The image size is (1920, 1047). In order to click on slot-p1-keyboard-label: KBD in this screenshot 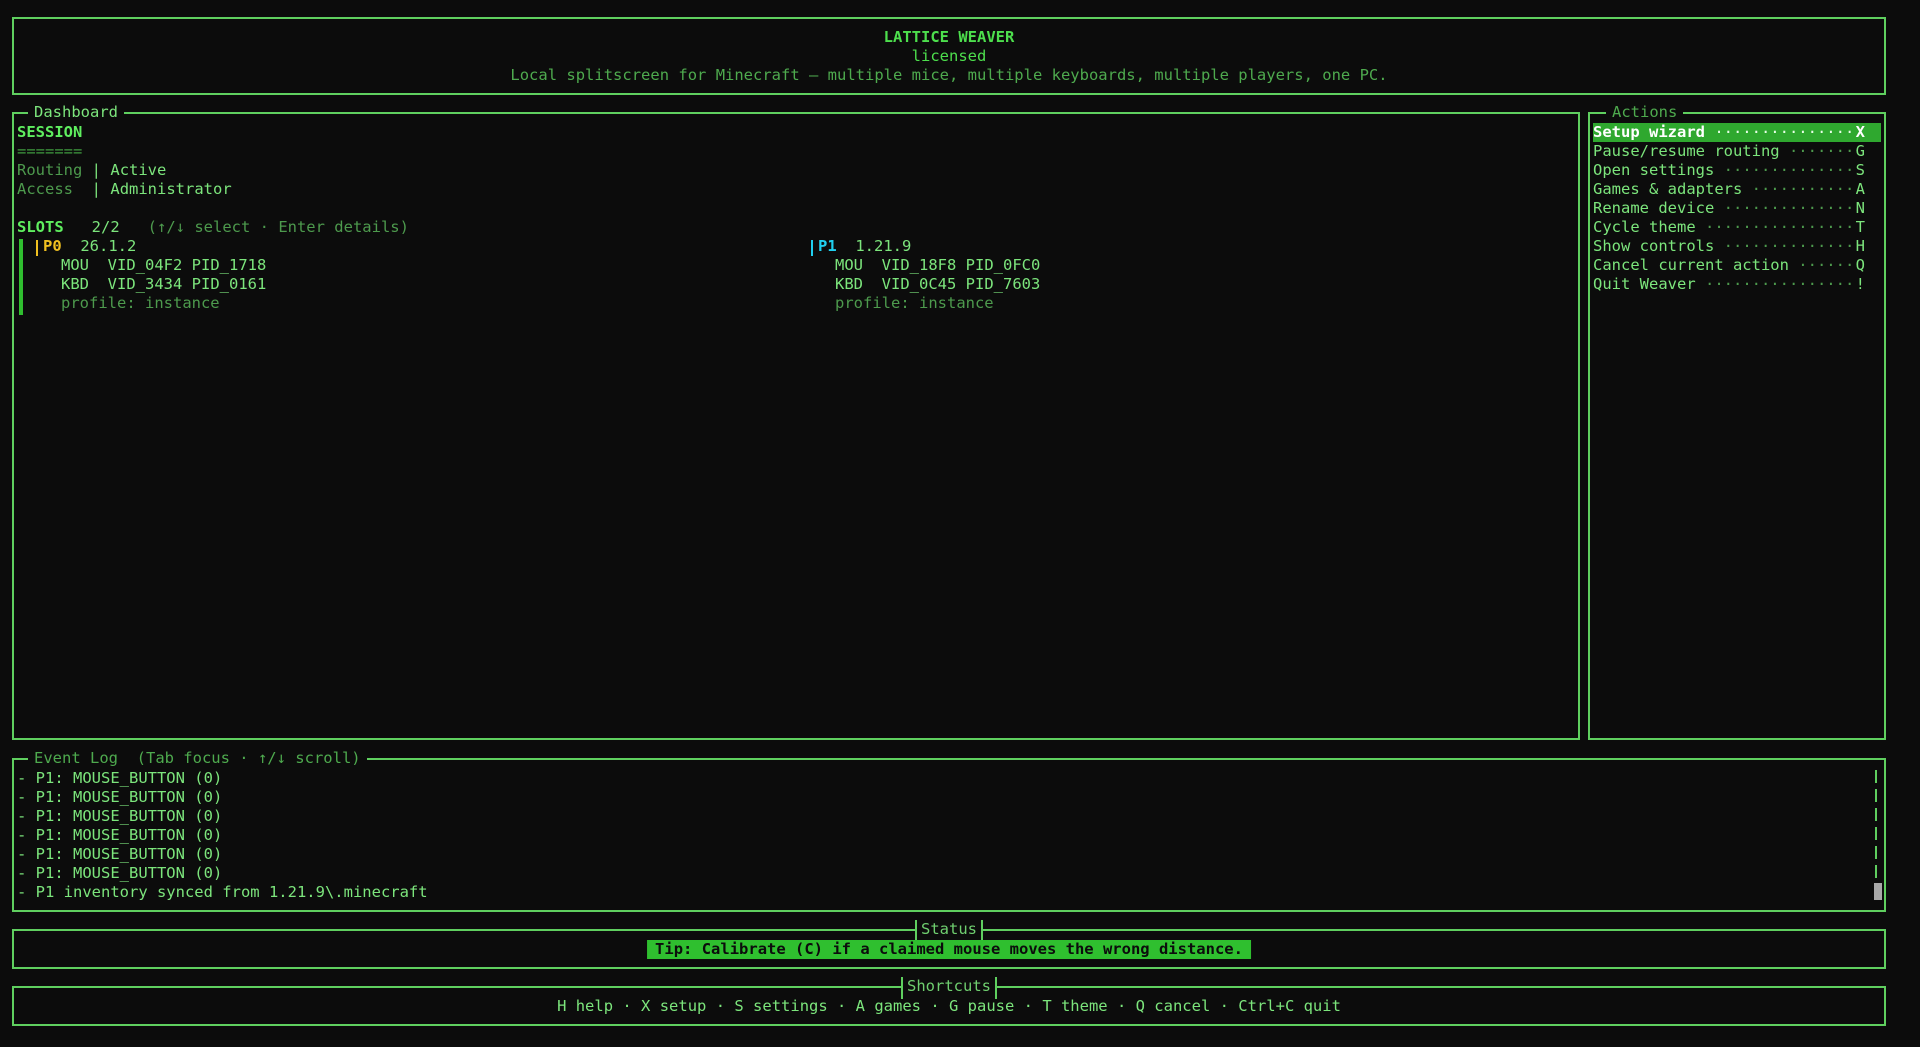, I will do `click(849, 284)`.